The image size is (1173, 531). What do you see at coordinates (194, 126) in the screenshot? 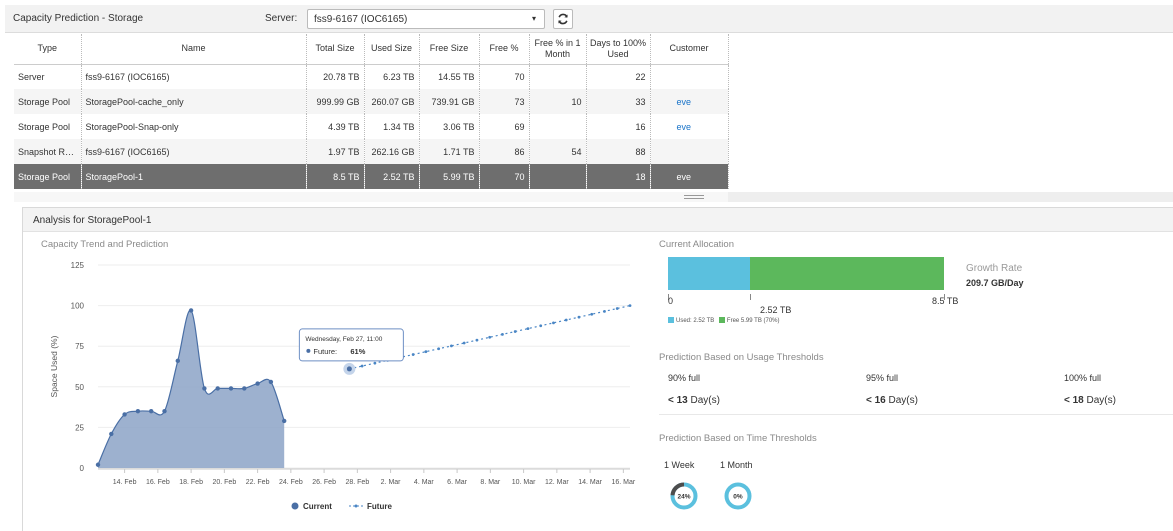
I see `cell-name: StoragePool-Snap-only` at bounding box center [194, 126].